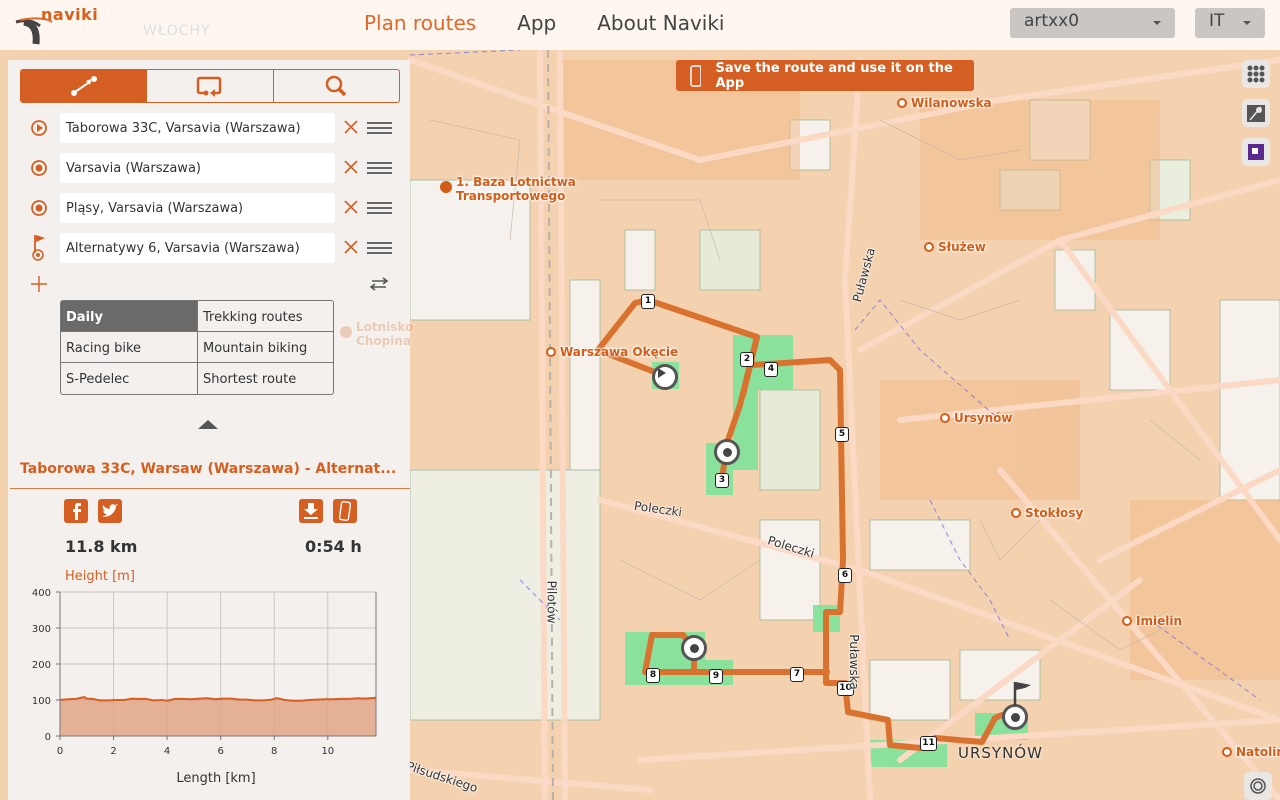 The width and height of the screenshot is (1280, 800). I want to click on profile-racing-bike: Racing bike, so click(129, 347).